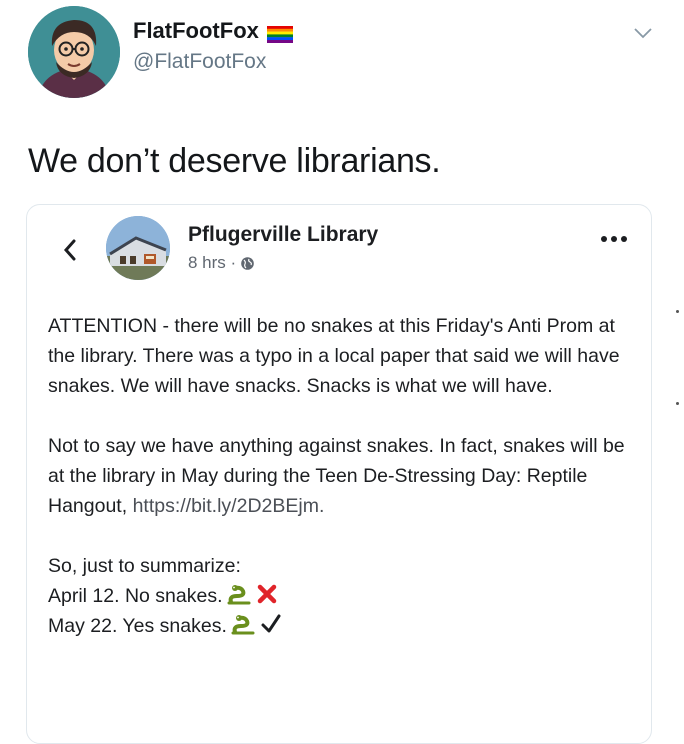  What do you see at coordinates (135, 596) in the screenshot?
I see `summary-line-no-text: April 12. No snakes.` at bounding box center [135, 596].